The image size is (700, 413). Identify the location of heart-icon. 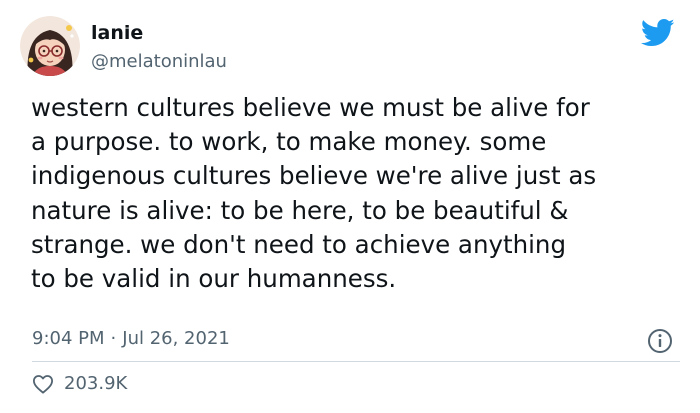
(43, 384).